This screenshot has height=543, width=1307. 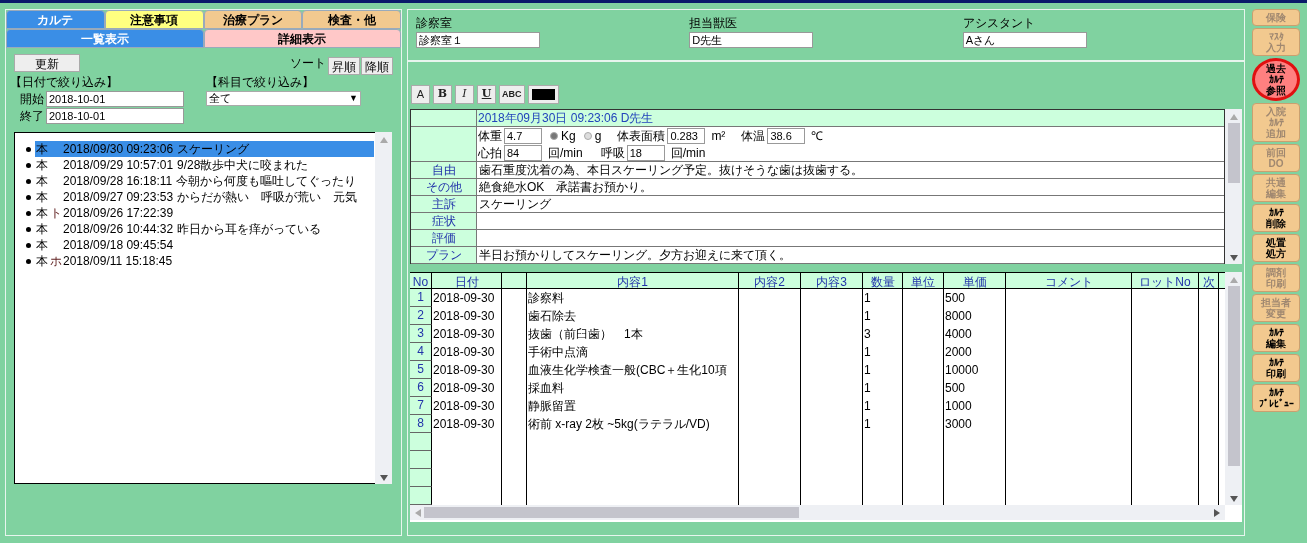 I want to click on field-label: 呼吸, so click(x=612, y=153).